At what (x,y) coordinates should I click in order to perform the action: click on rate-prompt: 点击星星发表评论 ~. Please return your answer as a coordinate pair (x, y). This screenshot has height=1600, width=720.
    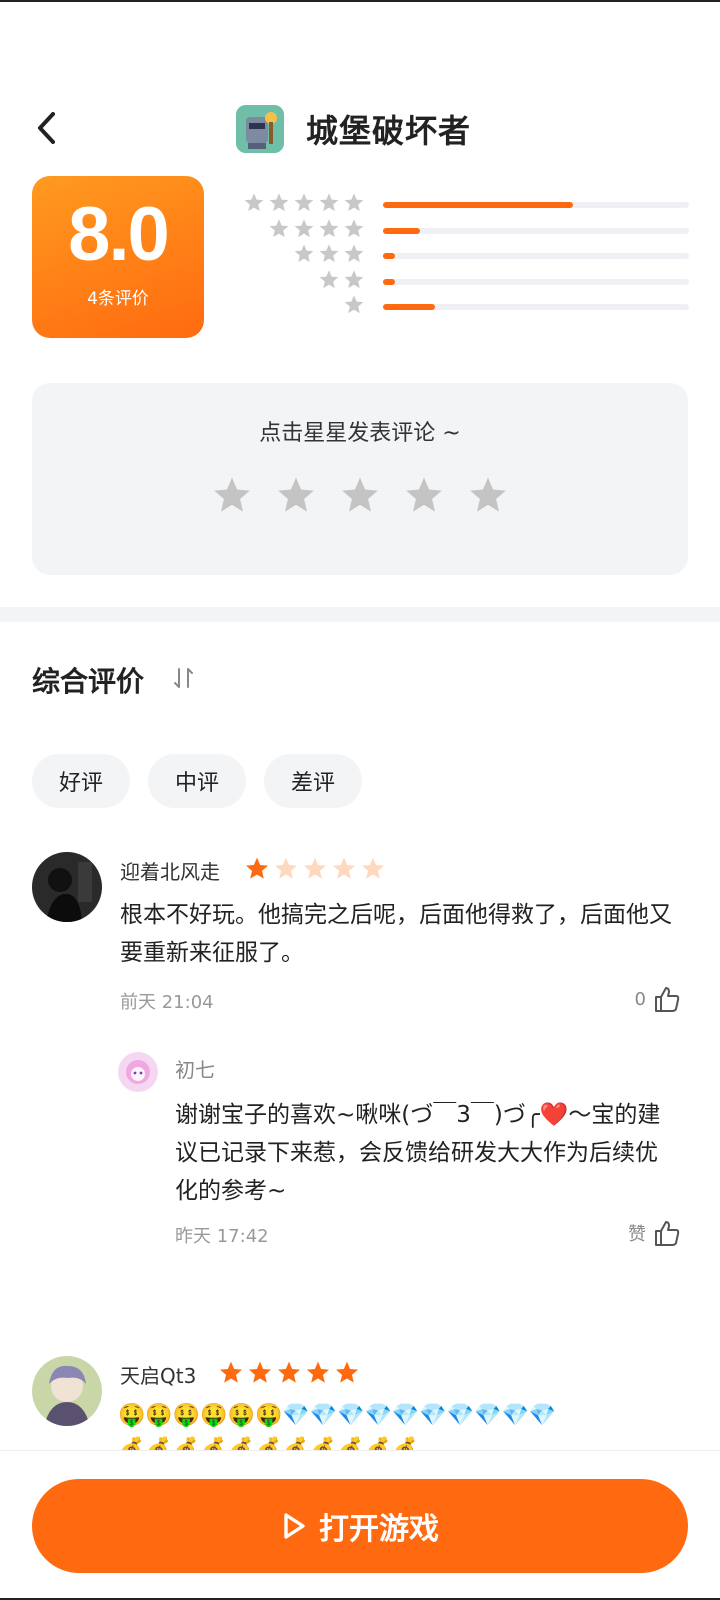
    Looking at the image, I should click on (360, 433).